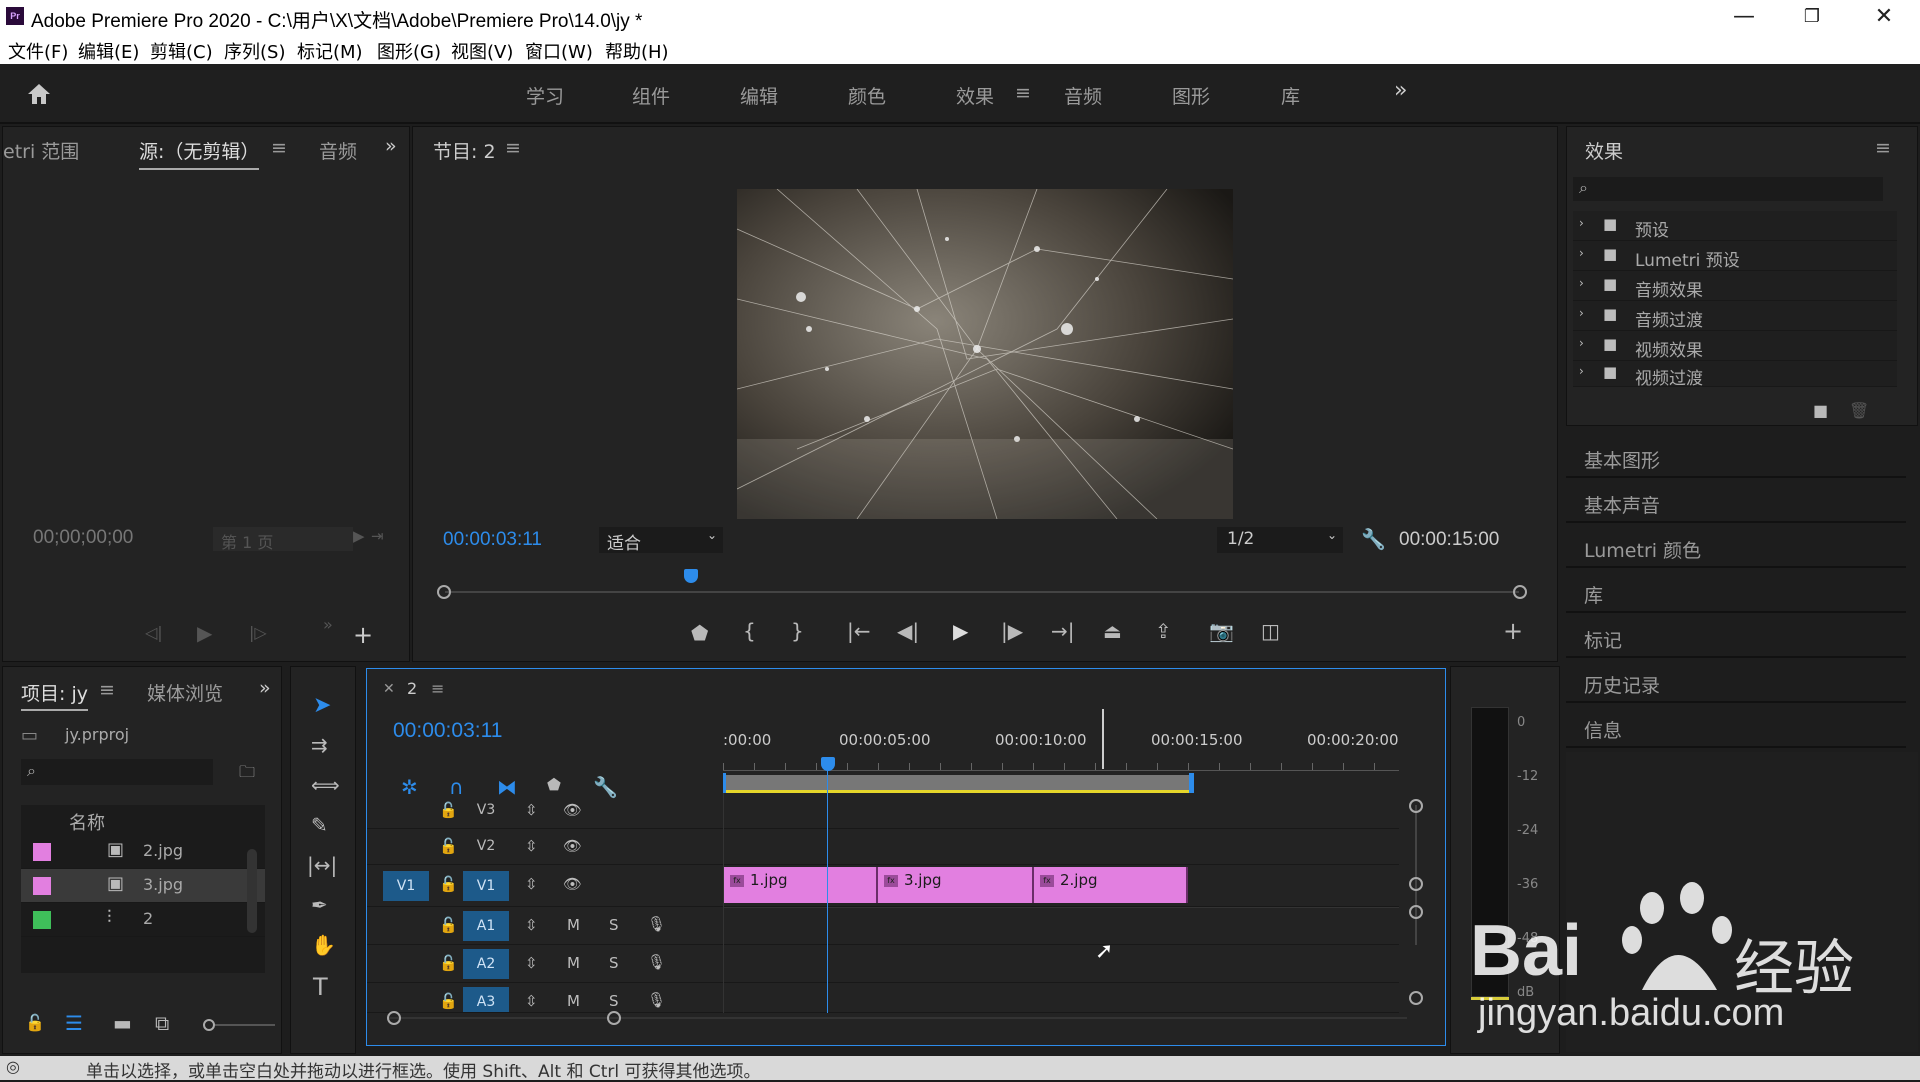 This screenshot has height=1082, width=1920. I want to click on zoom-level-dropdown: 适合 ⌄, so click(661, 540).